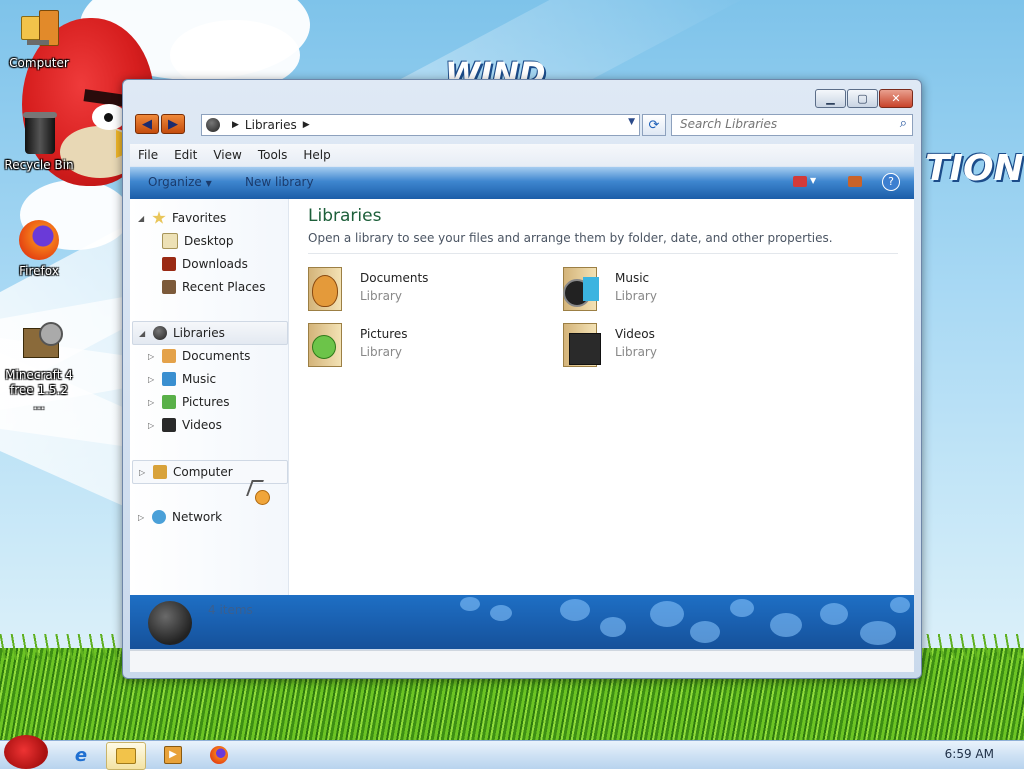  I want to click on recent-places-icon, so click(169, 287).